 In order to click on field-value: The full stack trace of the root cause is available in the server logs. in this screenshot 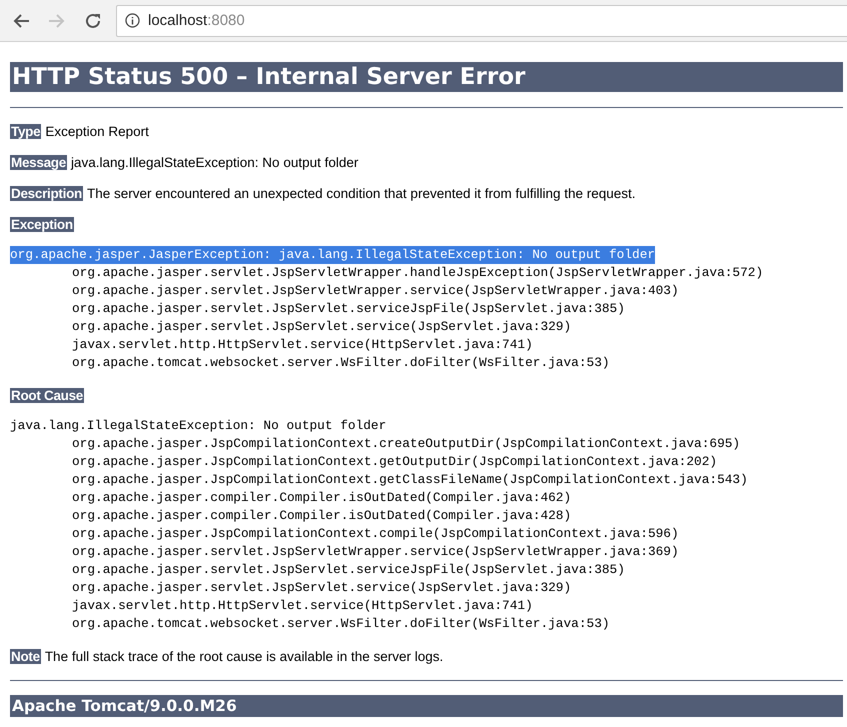, I will do `click(244, 656)`.